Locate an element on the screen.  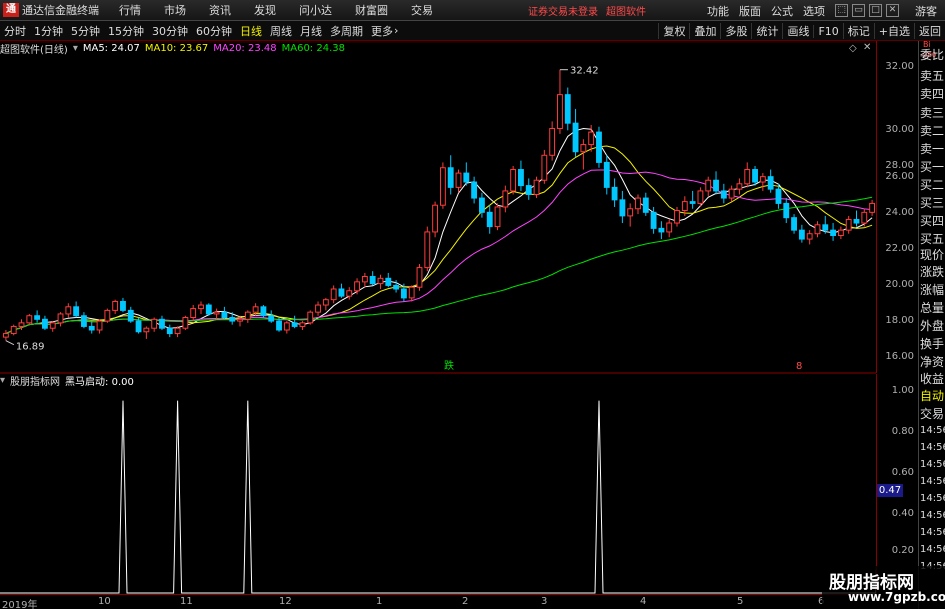
price-tick: 20.00 is located at coordinates (899, 284).